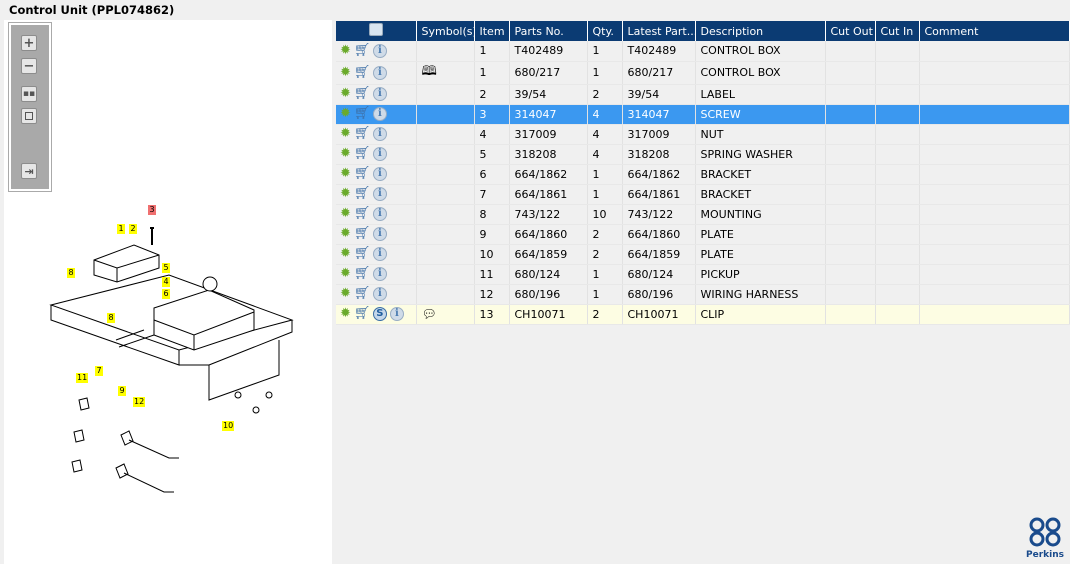 The image size is (1070, 564). What do you see at coordinates (703, 234) in the screenshot?
I see `table-row: ✹ 🛒︎ i 9 664/1860 2 664/1860 PLATE` at bounding box center [703, 234].